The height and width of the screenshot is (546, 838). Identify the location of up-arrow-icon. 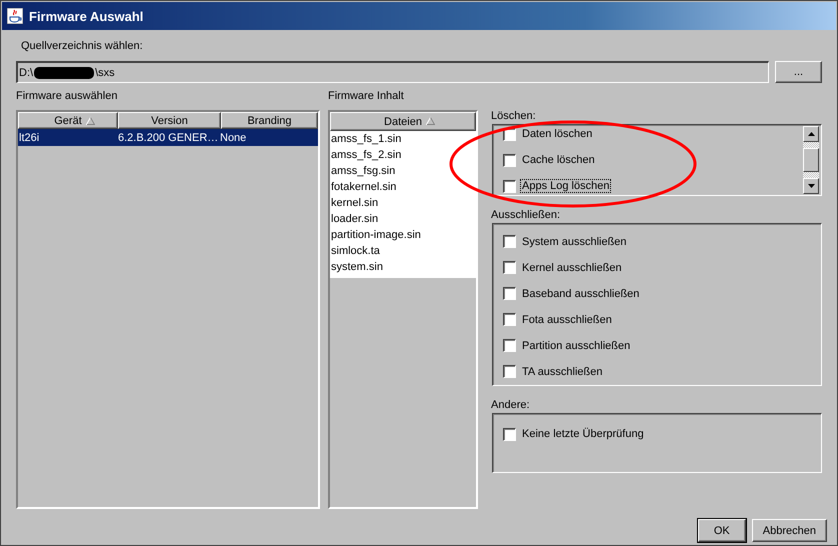
(811, 134).